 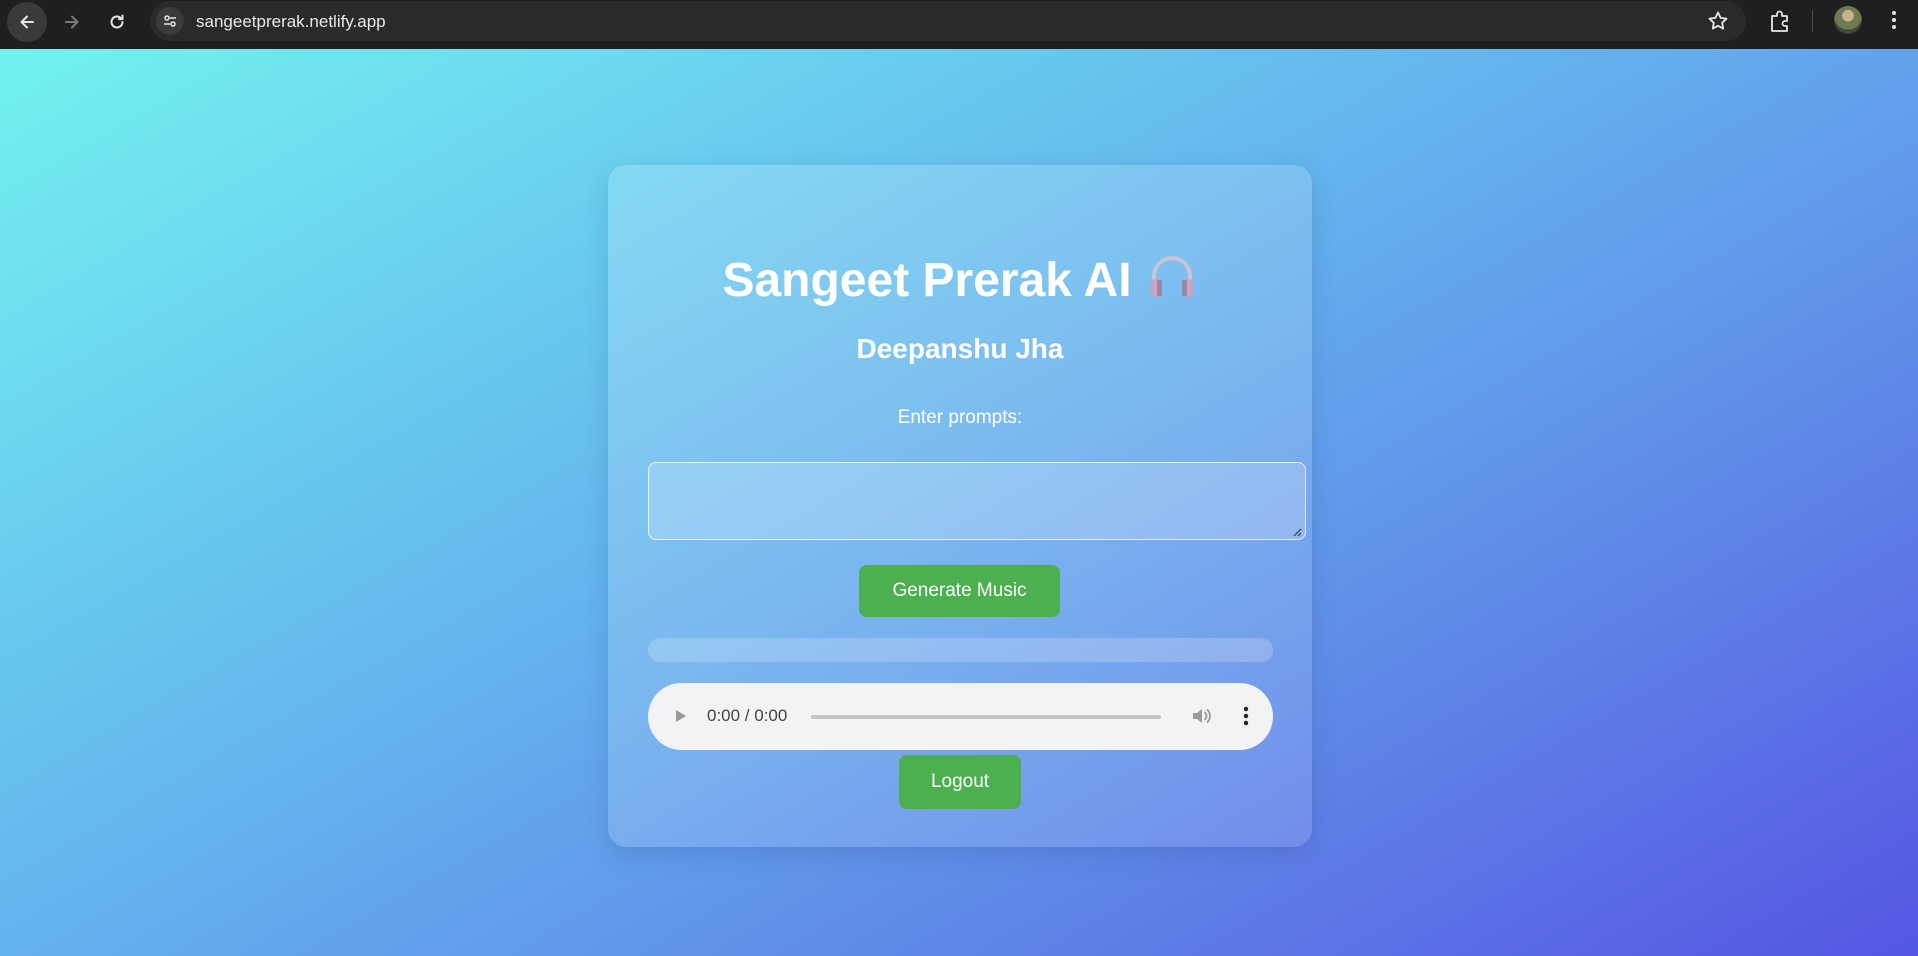 I want to click on forward-arrow-icon, so click(x=72, y=22).